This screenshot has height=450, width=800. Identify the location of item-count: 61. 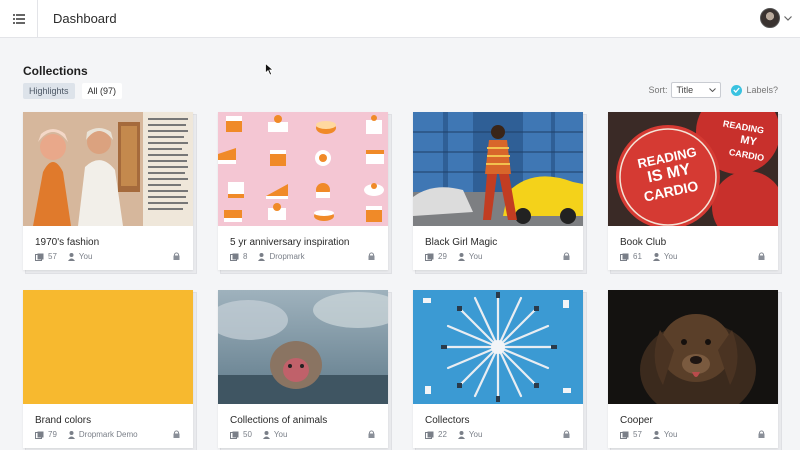
(637, 256).